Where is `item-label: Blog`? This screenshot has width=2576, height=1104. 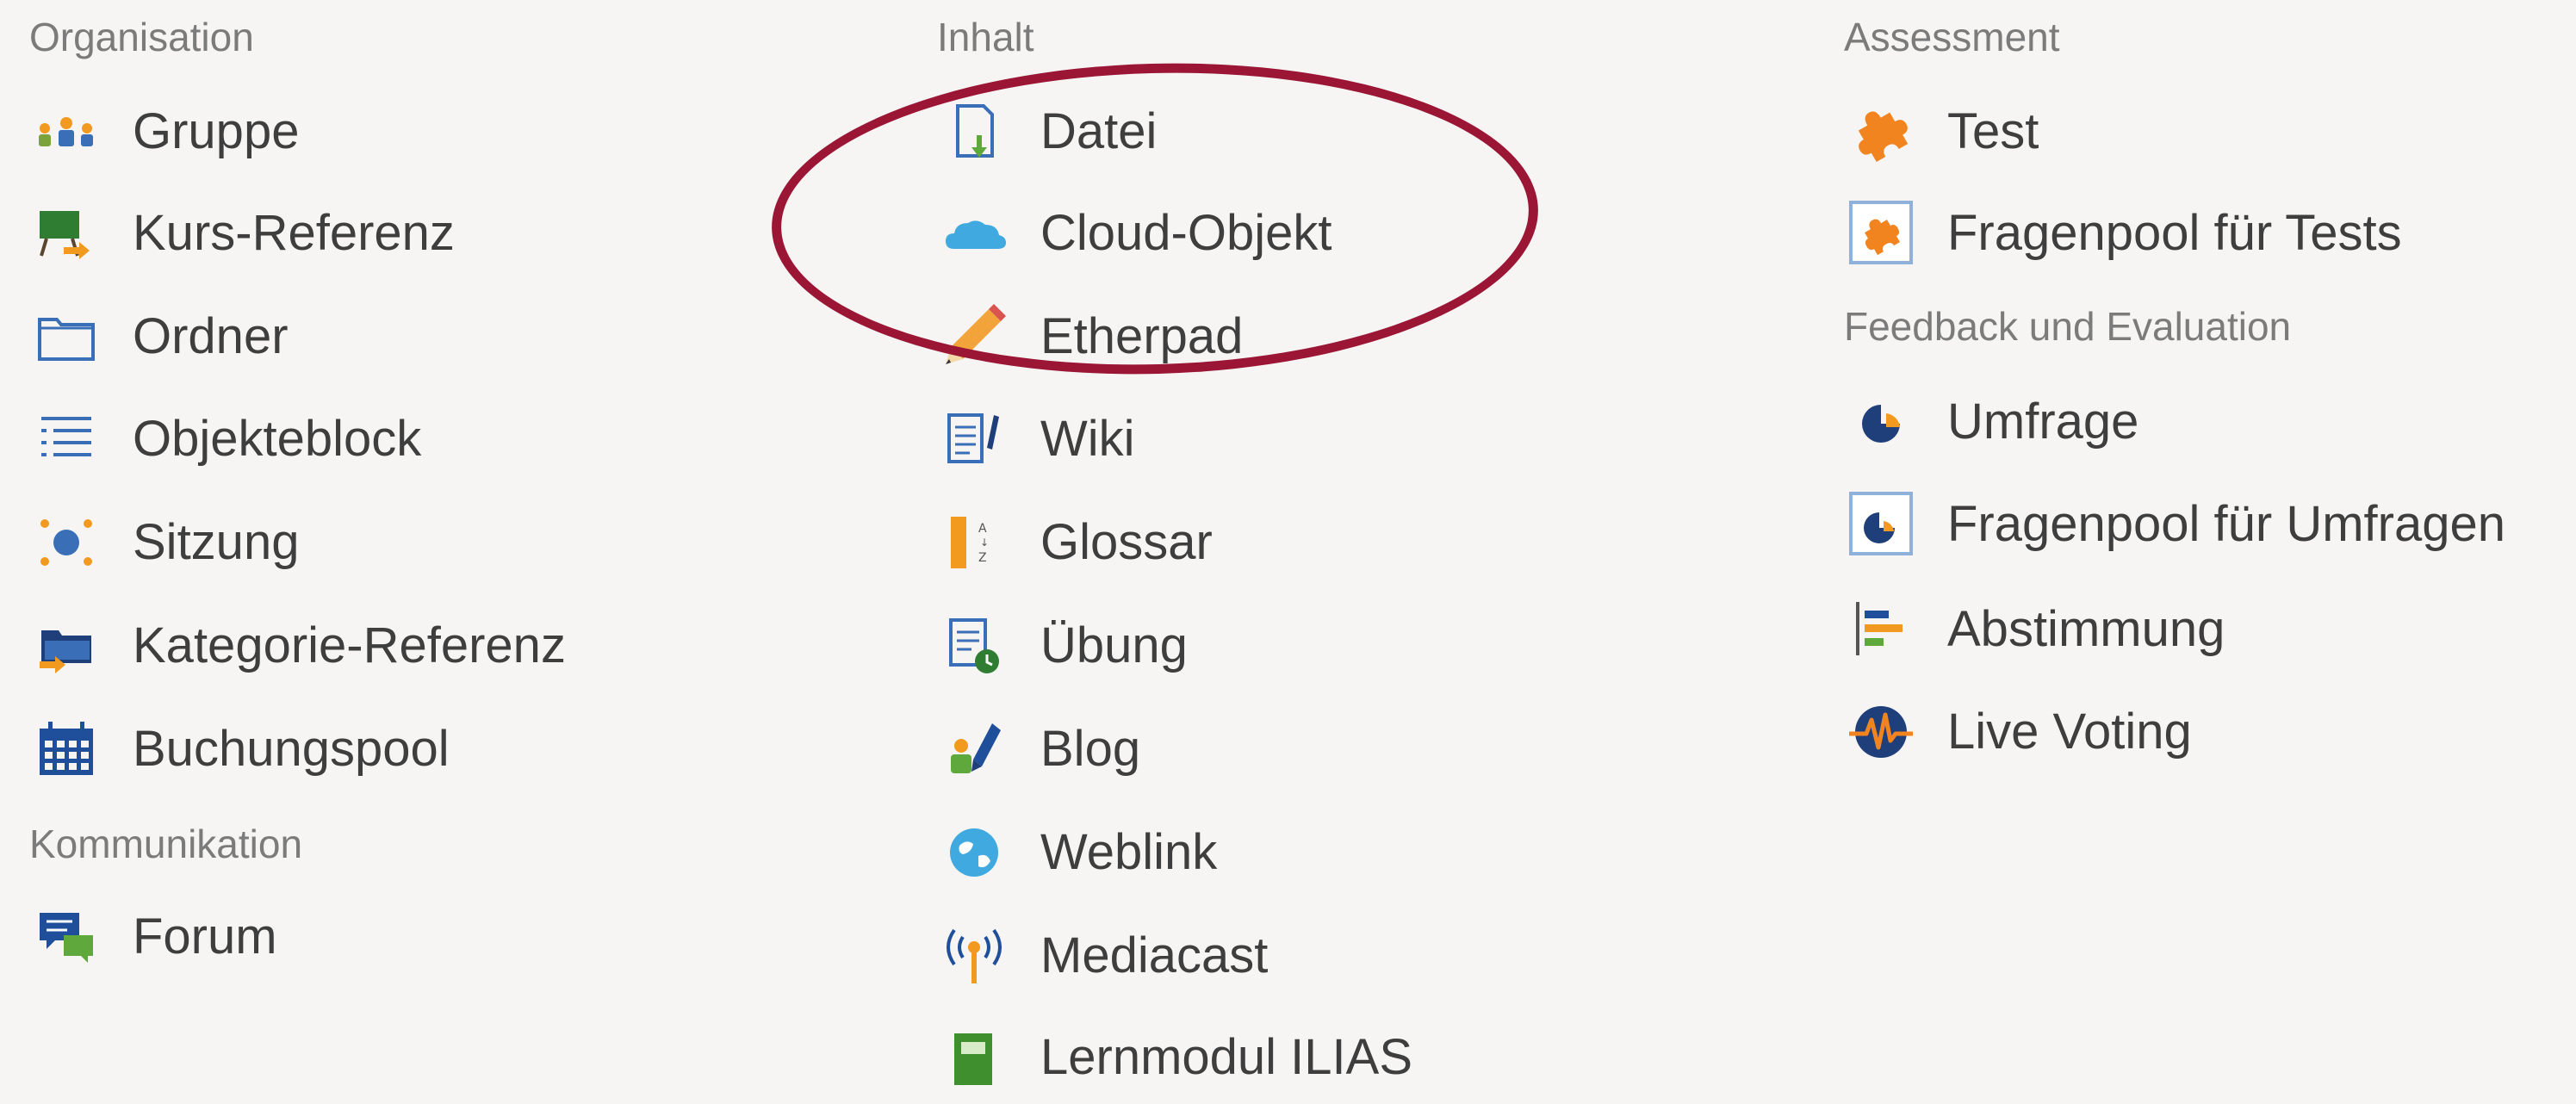
item-label: Blog is located at coordinates (1090, 748).